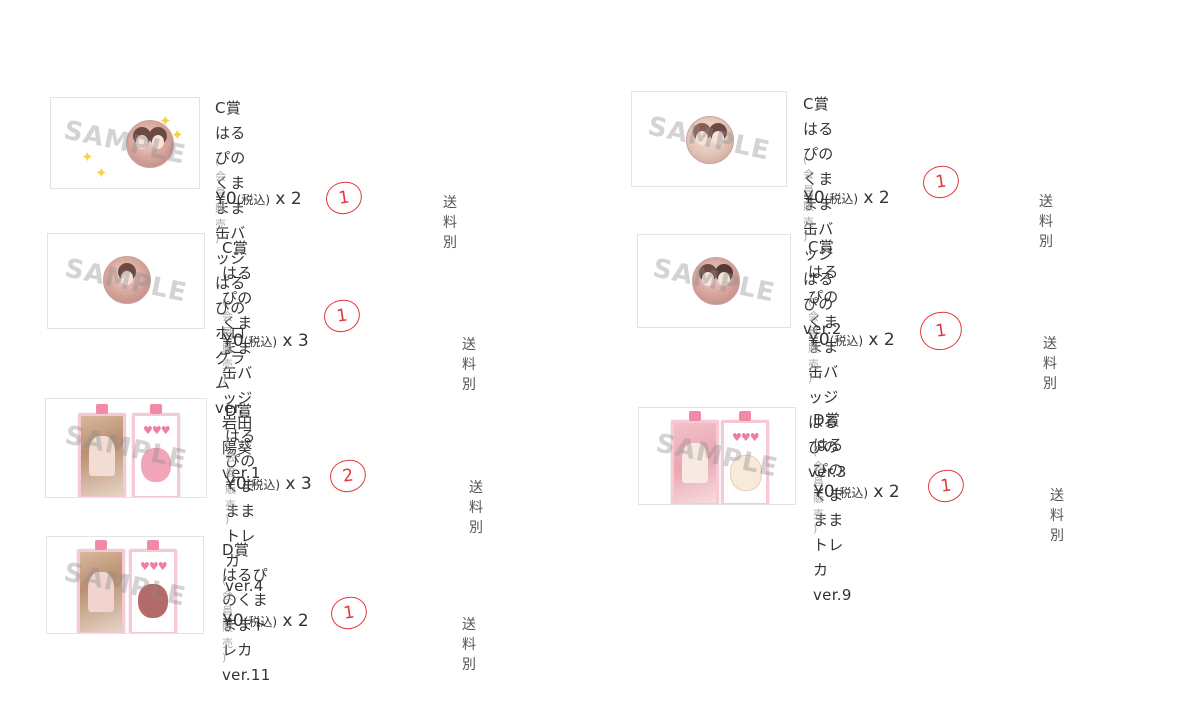 This screenshot has height=701, width=1200. I want to click on product-thumbnail: ✦ ✦ ✦ ✦ SAMPLE, so click(125, 143).